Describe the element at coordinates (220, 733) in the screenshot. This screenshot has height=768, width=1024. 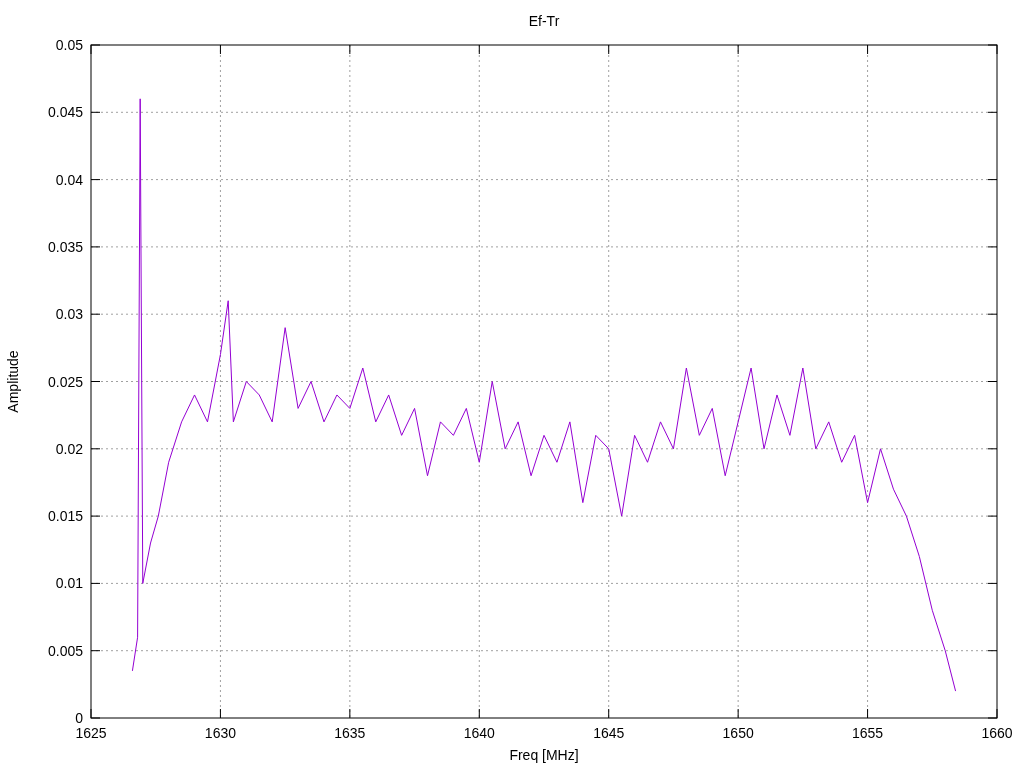
I see `x-tick-label: 1630` at that location.